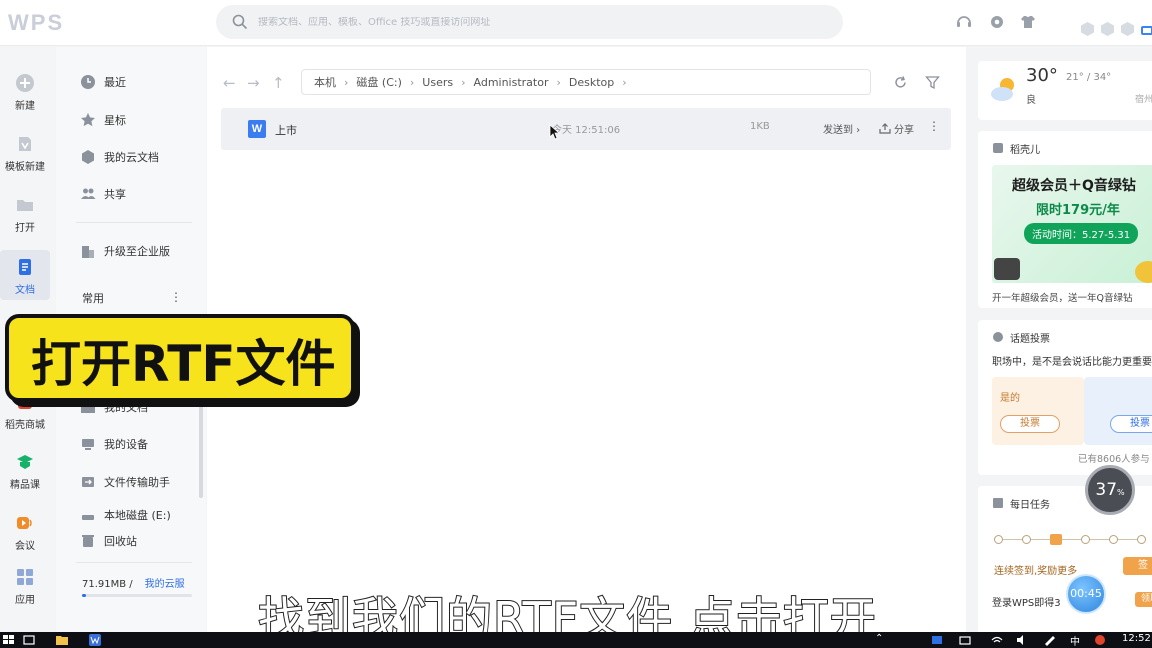 This screenshot has height=648, width=1152. Describe the element at coordinates (997, 22) in the screenshot. I see `gear-icon` at that location.